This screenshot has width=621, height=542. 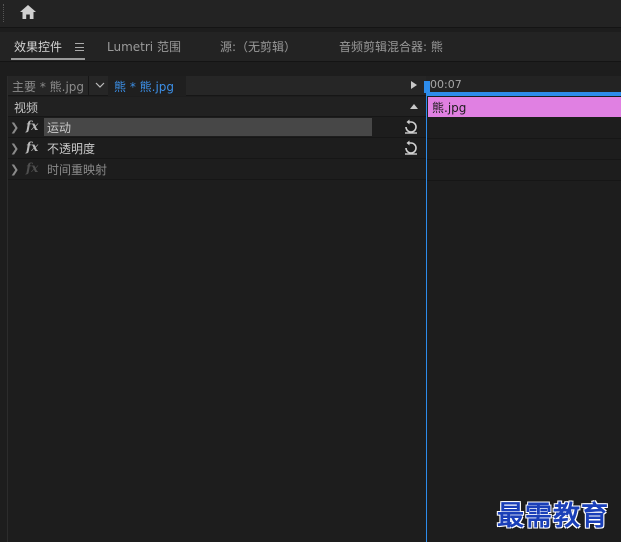 What do you see at coordinates (144, 86) in the screenshot?
I see `sequence-clip-label: 熊 * 熊.jpg` at bounding box center [144, 86].